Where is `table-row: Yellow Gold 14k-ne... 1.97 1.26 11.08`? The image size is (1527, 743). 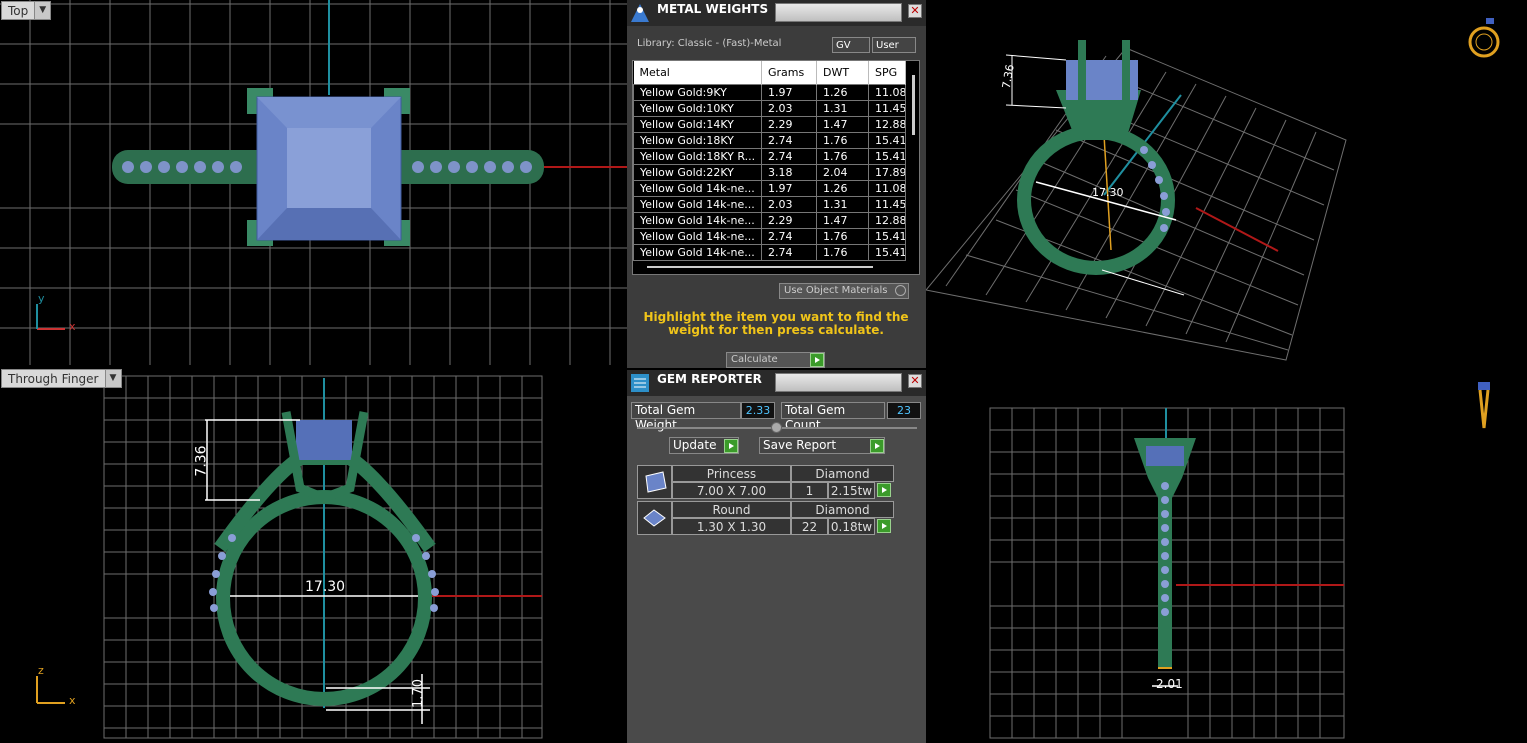 table-row: Yellow Gold 14k-ne... 1.97 1.26 11.08 is located at coordinates (769, 188).